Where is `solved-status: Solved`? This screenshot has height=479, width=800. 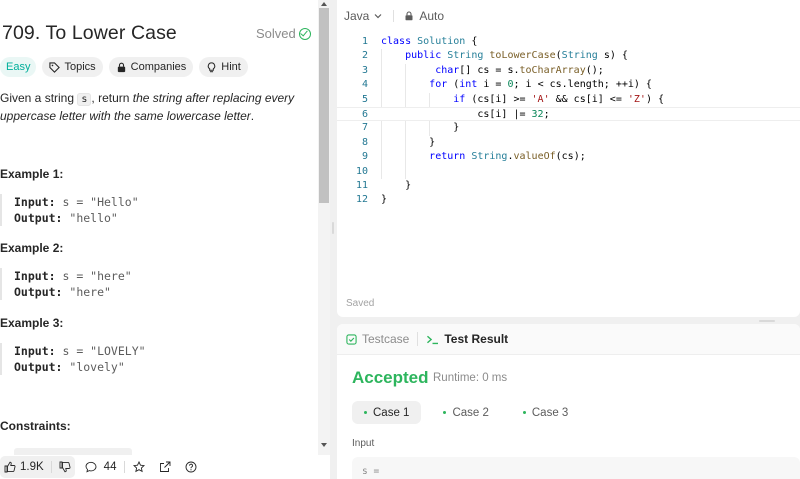
solved-status: Solved is located at coordinates (283, 33).